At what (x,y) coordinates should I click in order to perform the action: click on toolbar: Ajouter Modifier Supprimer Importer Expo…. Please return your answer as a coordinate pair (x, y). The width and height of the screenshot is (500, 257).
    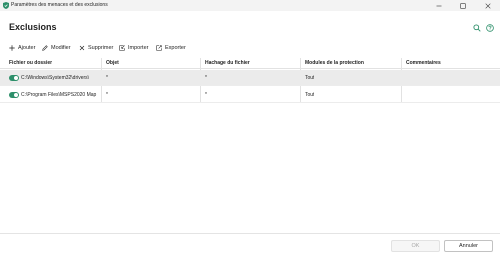
    Looking at the image, I should click on (250, 47).